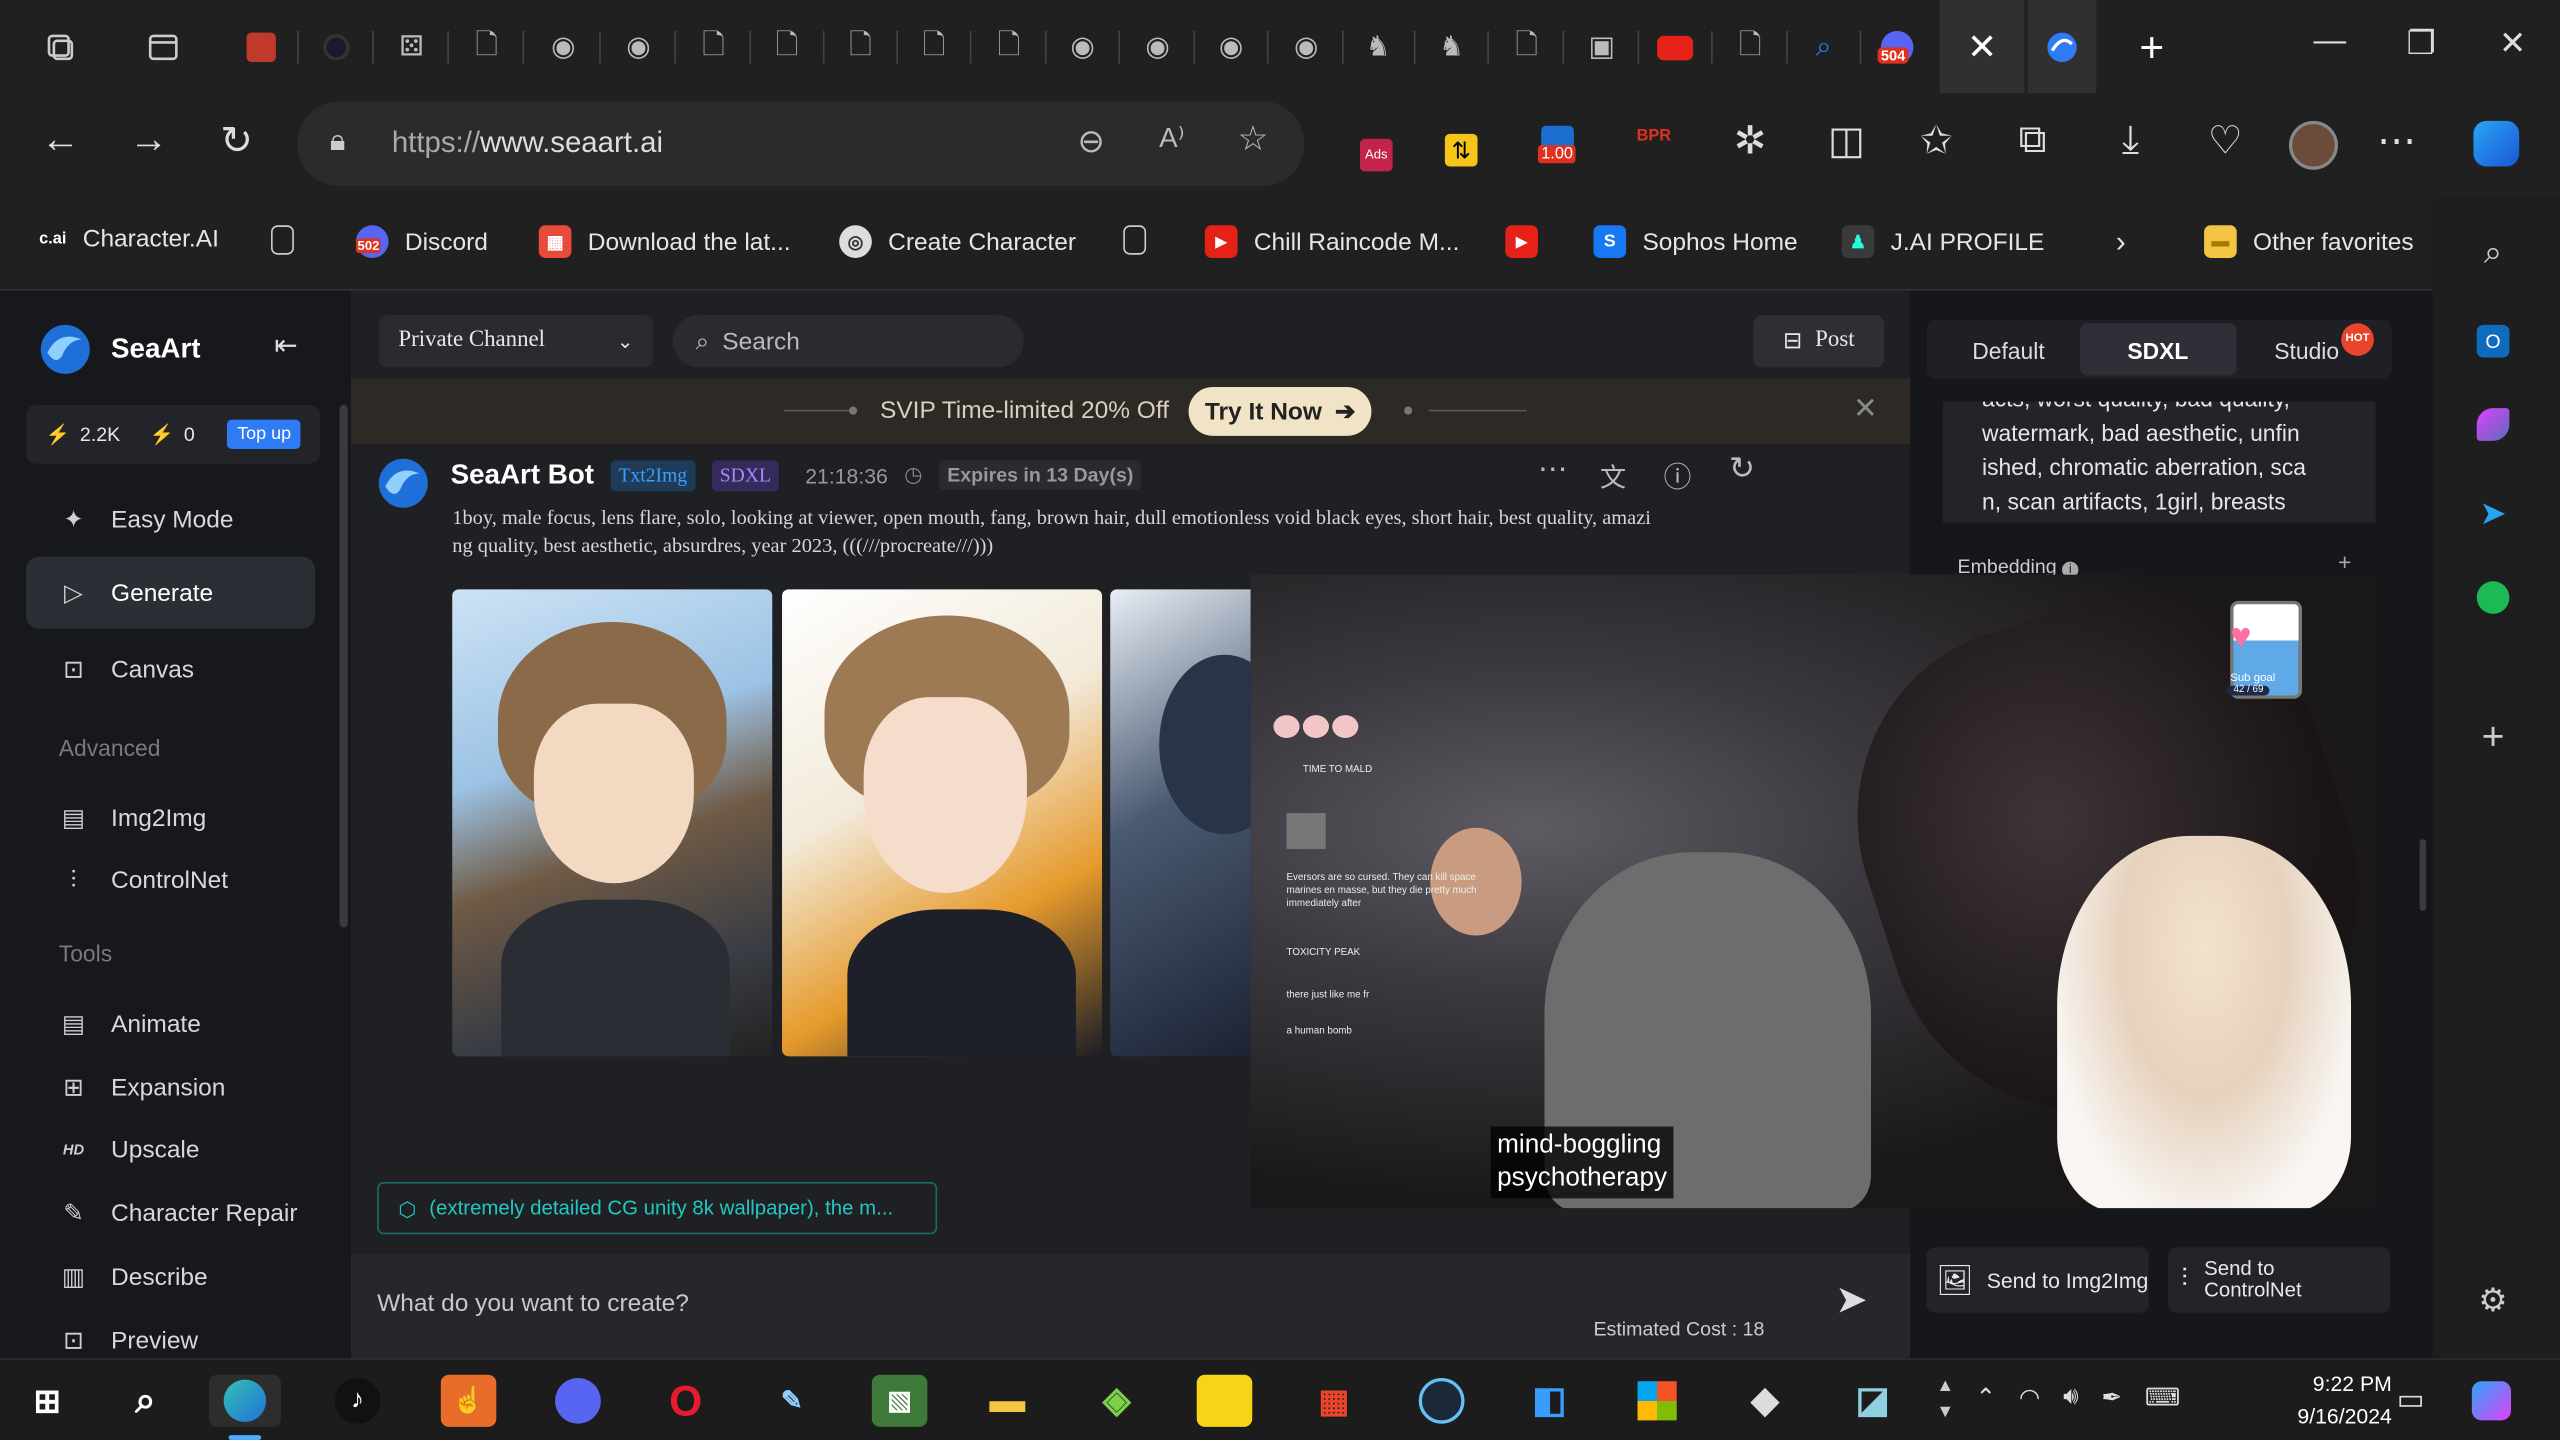  Describe the element at coordinates (1552, 469) in the screenshot. I see `more-options-icon: ⋯` at that location.